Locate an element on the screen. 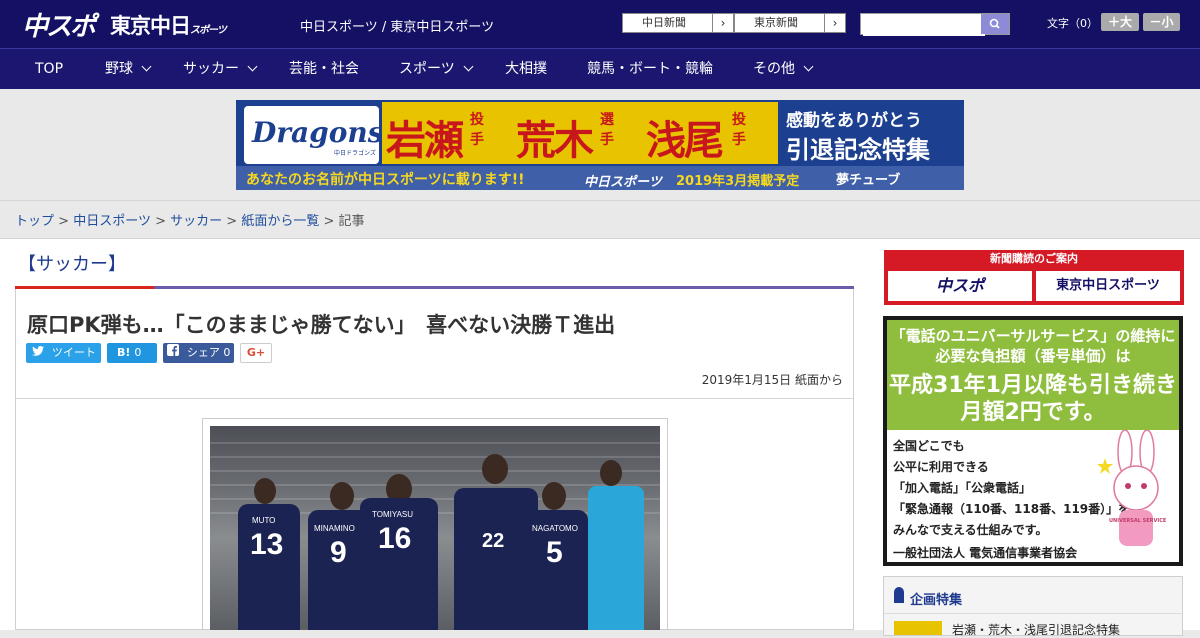  source-text: 紙面から is located at coordinates (818, 380).